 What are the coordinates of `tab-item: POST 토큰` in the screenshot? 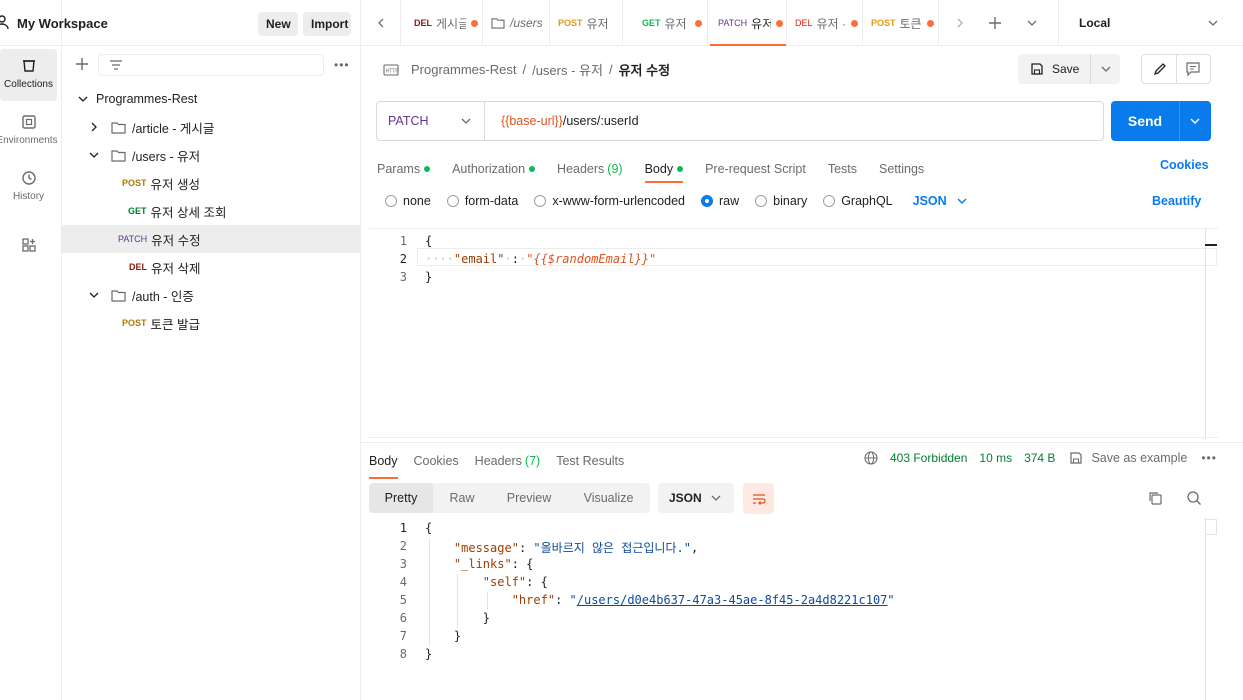 It's located at (901, 23).